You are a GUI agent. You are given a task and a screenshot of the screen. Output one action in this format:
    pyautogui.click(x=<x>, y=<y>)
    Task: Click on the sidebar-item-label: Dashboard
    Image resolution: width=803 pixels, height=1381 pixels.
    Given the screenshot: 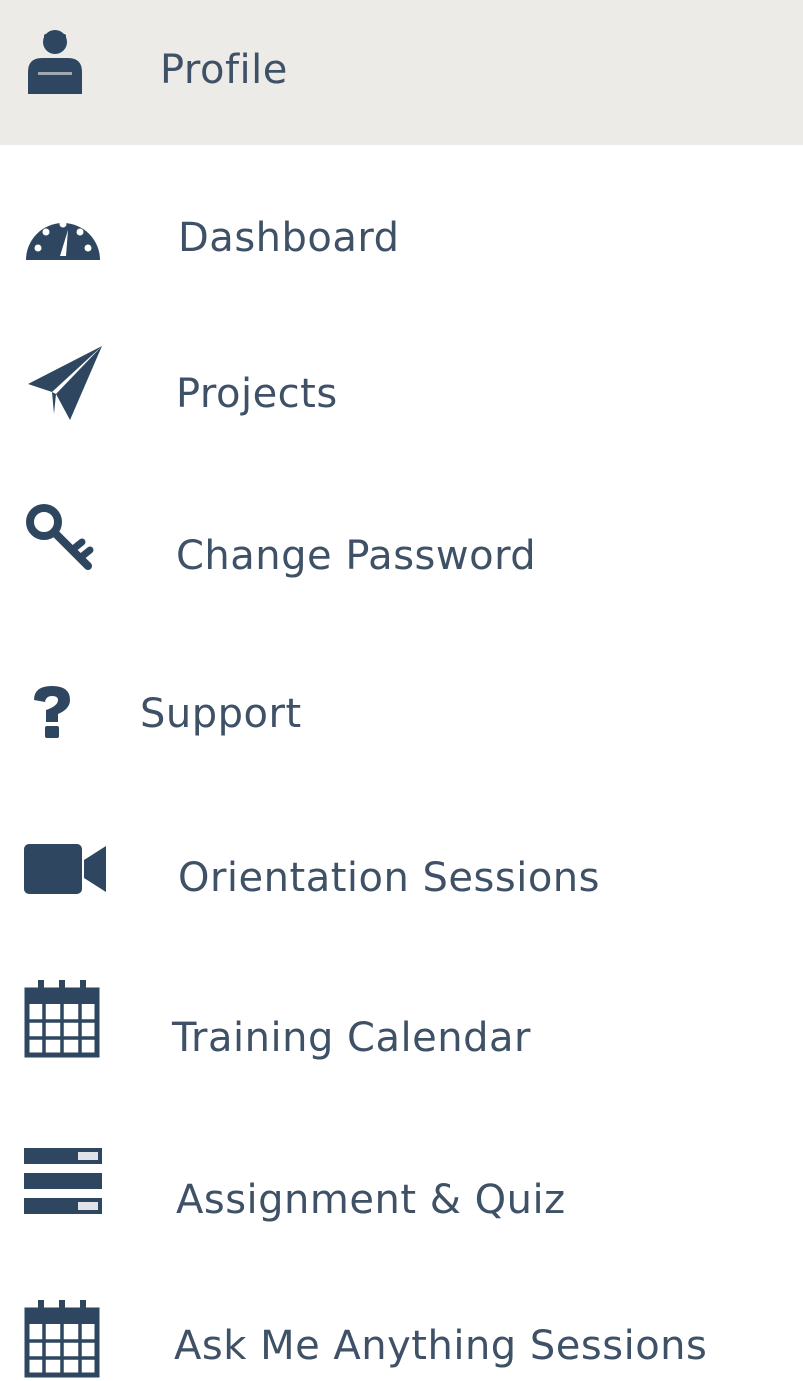 What is the action you would take?
    pyautogui.click(x=289, y=238)
    